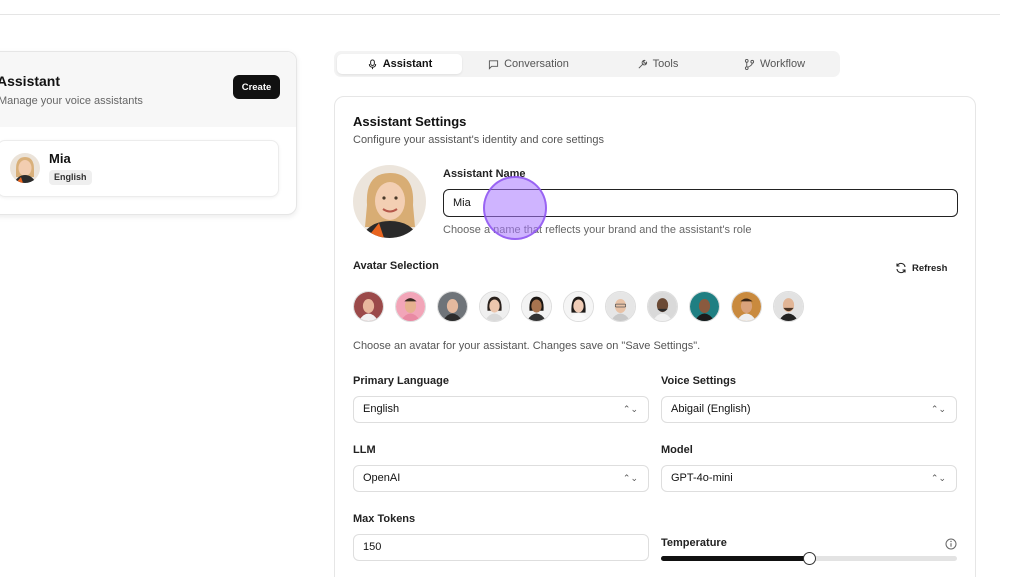 This screenshot has width=1032, height=577. What do you see at coordinates (711, 409) in the screenshot?
I see `select-value: Abigail (English)` at bounding box center [711, 409].